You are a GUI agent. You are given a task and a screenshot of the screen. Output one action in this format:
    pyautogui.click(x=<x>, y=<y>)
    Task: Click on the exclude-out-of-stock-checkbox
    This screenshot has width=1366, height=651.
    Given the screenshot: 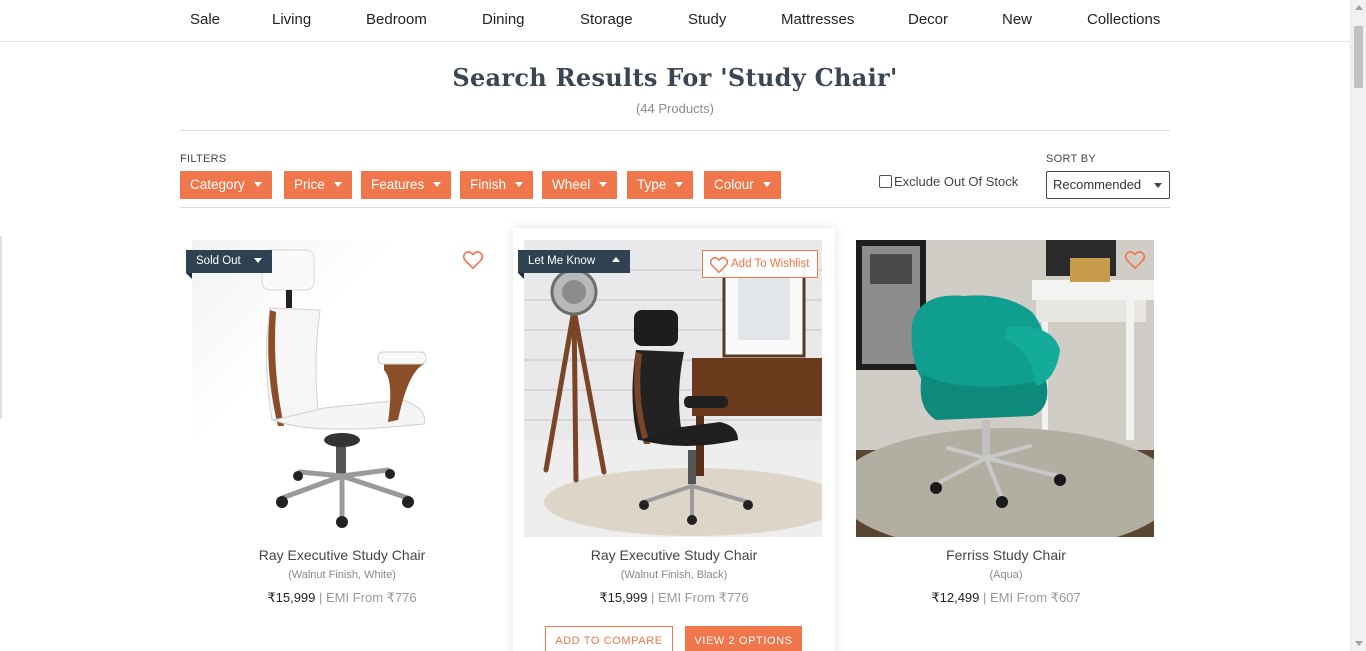 What is the action you would take?
    pyautogui.click(x=885, y=181)
    